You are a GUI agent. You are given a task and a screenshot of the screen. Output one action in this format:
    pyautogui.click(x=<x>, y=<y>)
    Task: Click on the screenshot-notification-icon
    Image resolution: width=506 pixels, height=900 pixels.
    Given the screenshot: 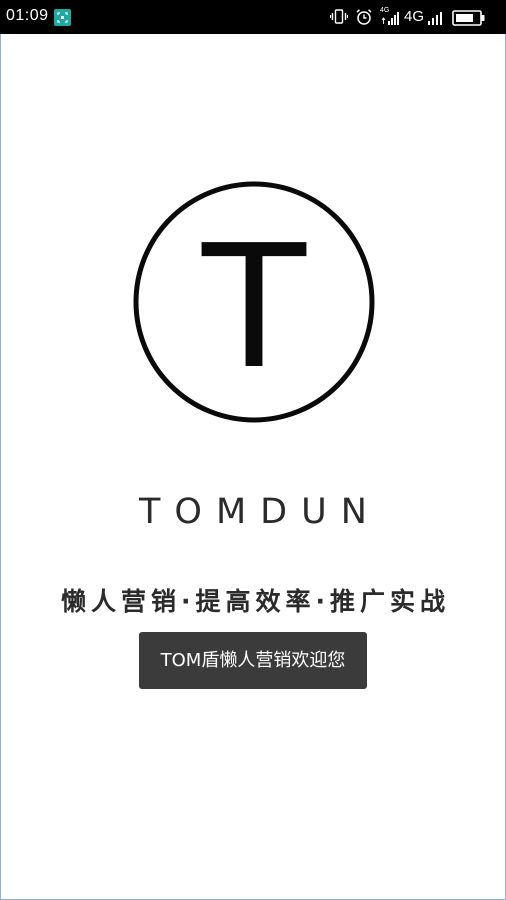 What is the action you would take?
    pyautogui.click(x=62, y=17)
    